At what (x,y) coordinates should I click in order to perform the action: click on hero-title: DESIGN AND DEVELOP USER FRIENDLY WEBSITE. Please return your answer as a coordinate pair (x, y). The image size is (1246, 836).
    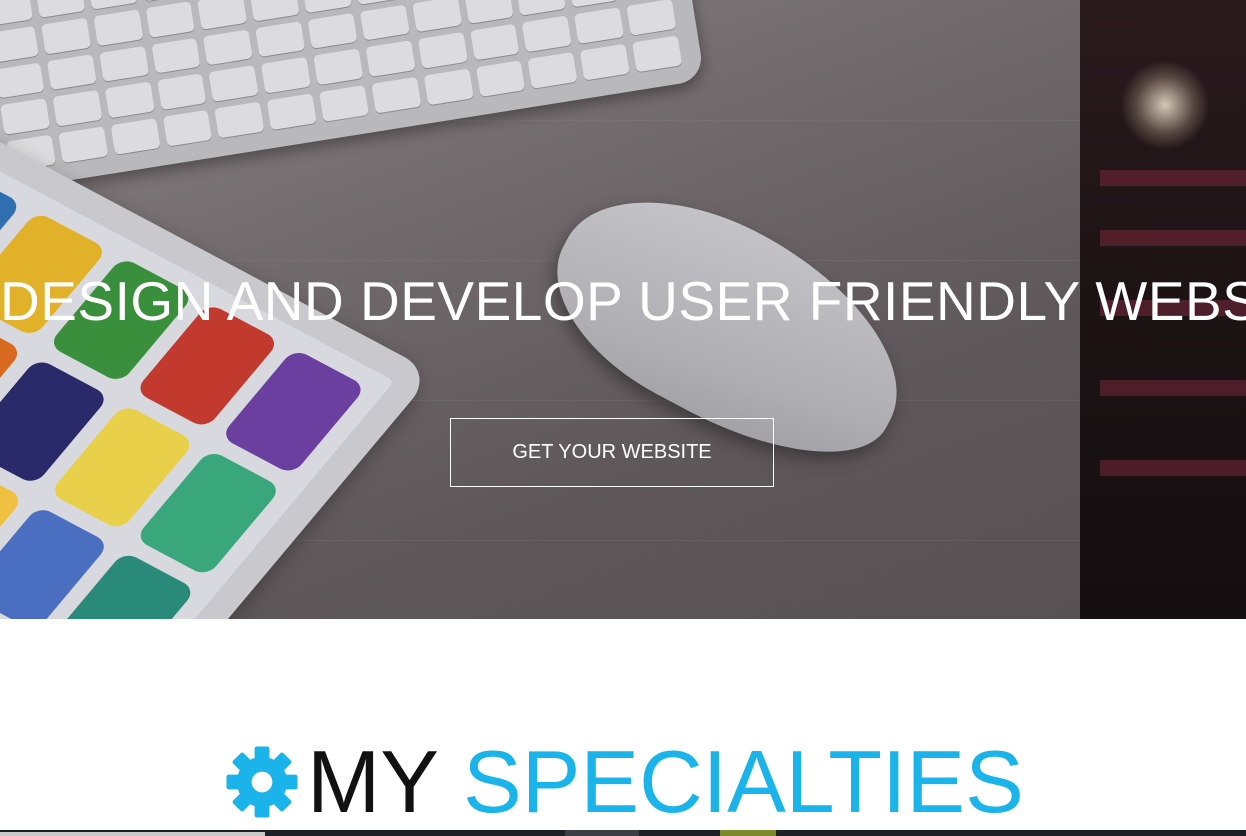
    Looking at the image, I should click on (623, 301).